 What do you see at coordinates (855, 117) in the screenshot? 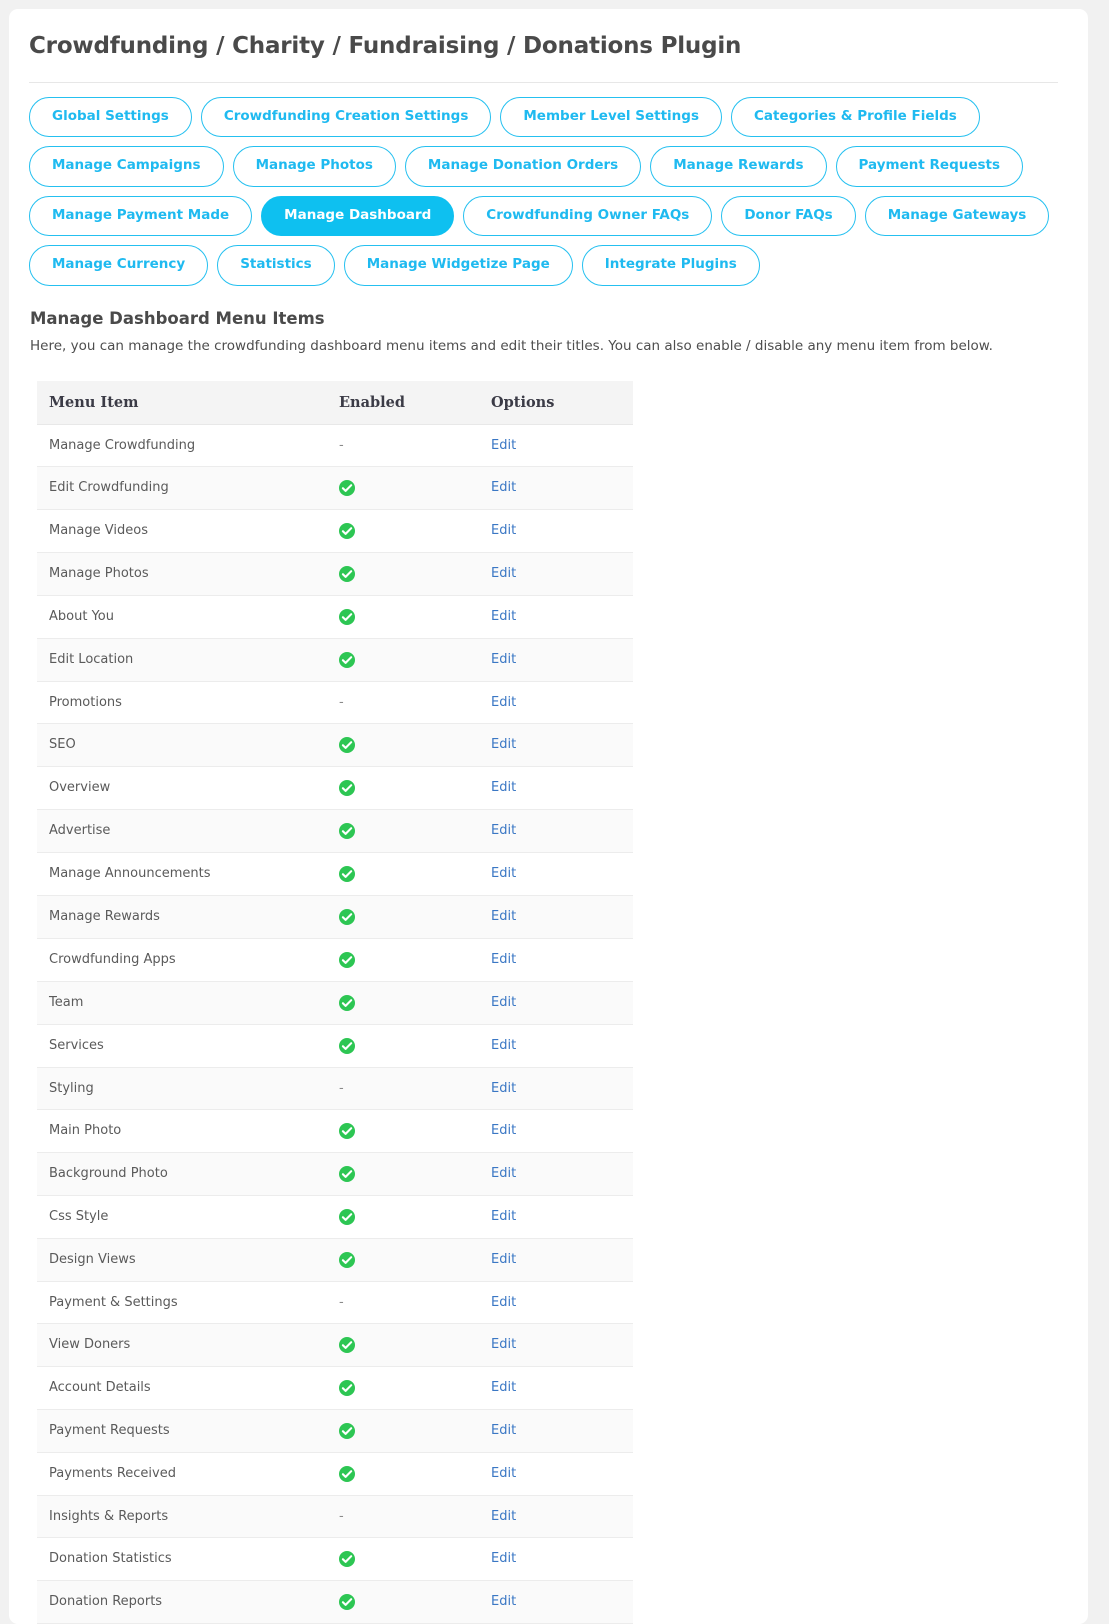
I see `tab-categories-profile-fields: Categories & Profile Fields` at bounding box center [855, 117].